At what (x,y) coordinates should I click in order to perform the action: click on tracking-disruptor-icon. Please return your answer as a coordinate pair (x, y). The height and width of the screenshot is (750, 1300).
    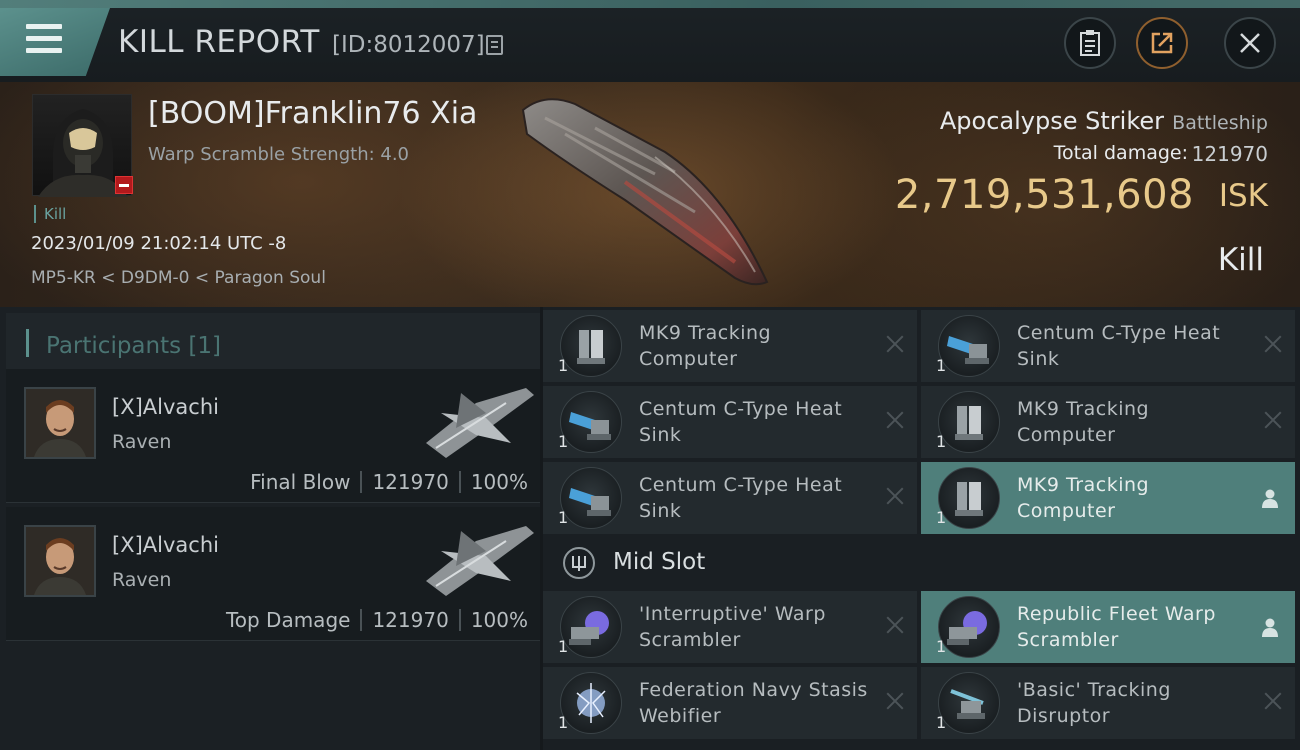
    Looking at the image, I should click on (969, 703).